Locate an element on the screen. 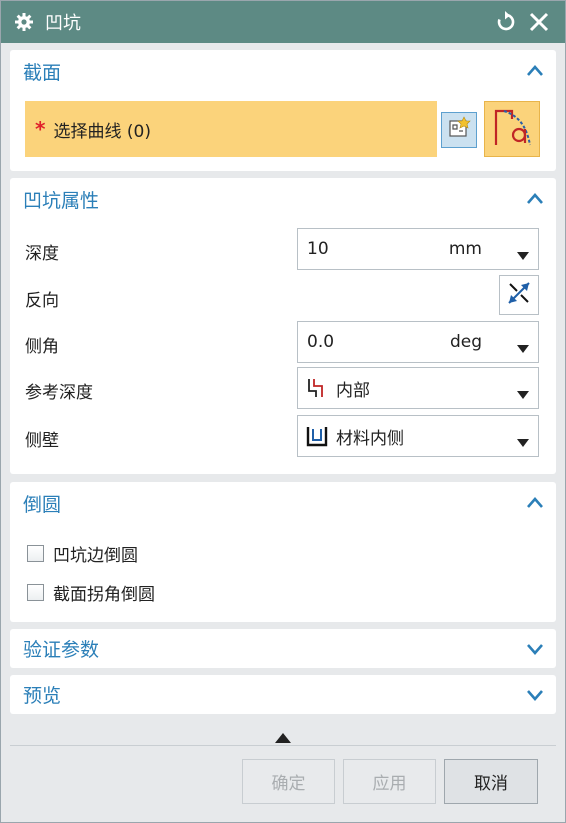  curve-select-button is located at coordinates (512, 129).